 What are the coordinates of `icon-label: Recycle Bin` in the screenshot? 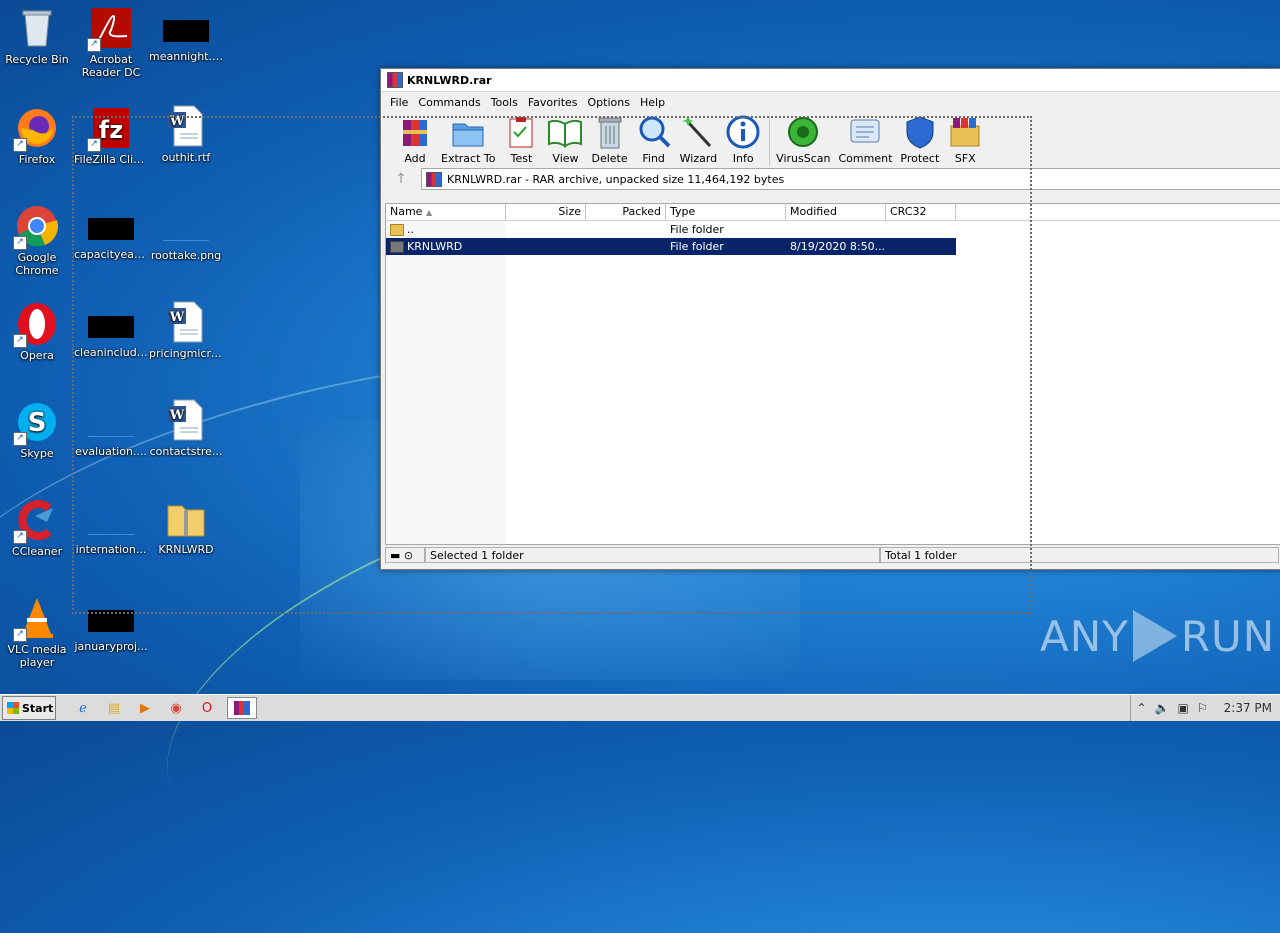 It's located at (37, 59).